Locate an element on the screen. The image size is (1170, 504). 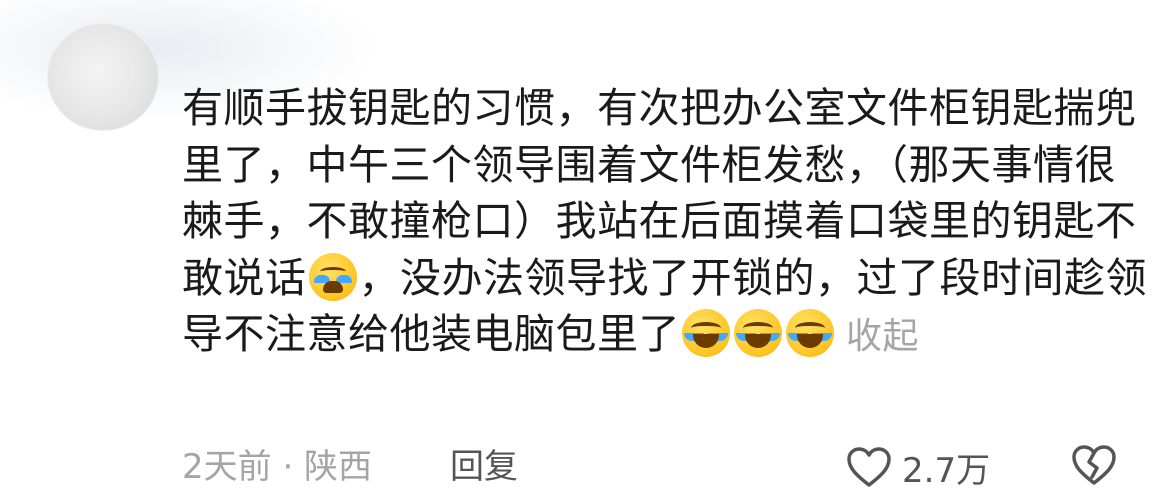
like-button: 2.7万 is located at coordinates (918, 467).